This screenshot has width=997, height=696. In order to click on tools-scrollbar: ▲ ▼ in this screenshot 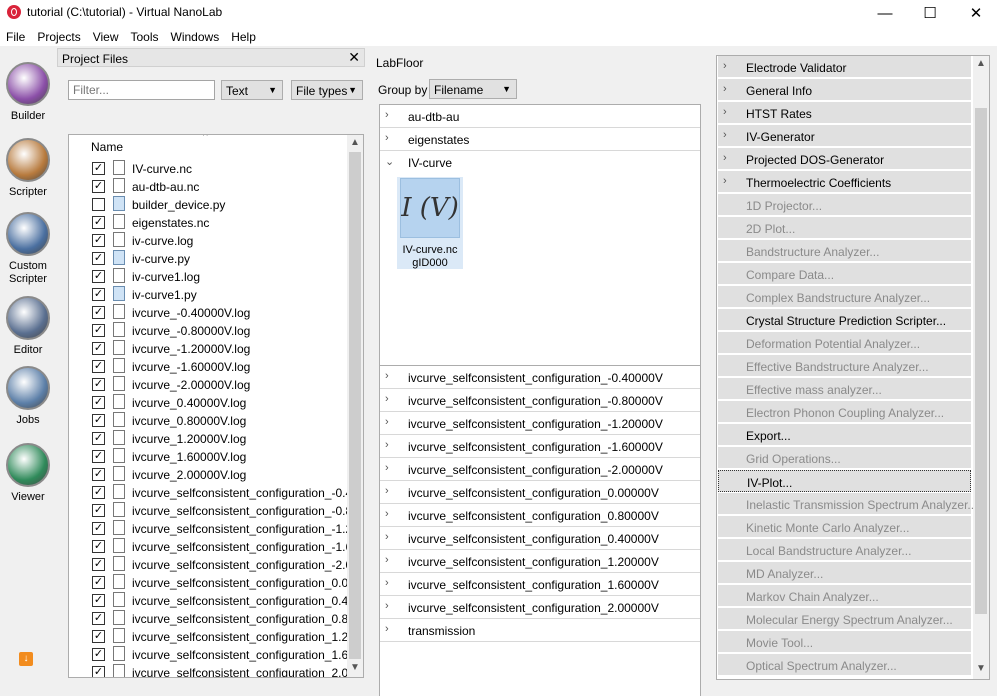, I will do `click(981, 367)`.